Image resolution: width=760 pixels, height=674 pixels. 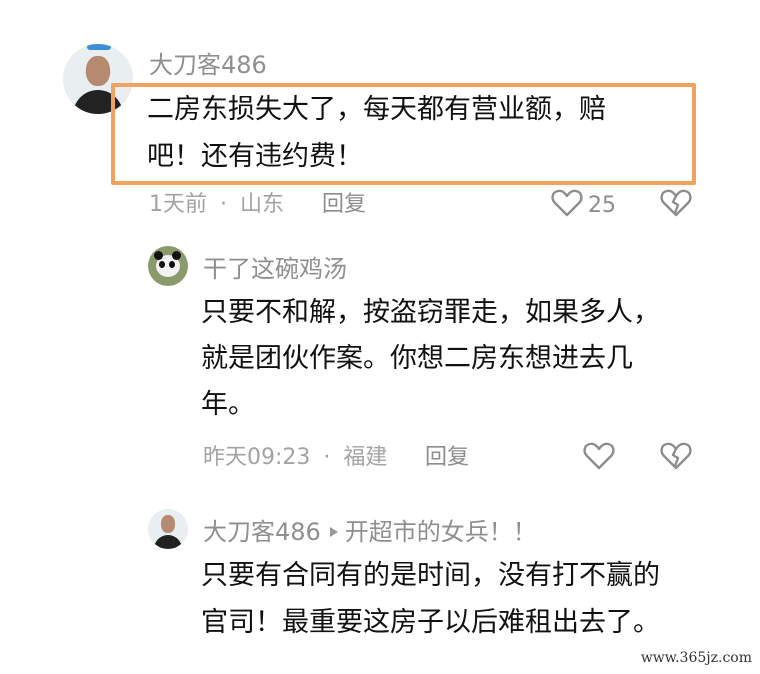 What do you see at coordinates (602, 205) in the screenshot?
I see `like-count: 25` at bounding box center [602, 205].